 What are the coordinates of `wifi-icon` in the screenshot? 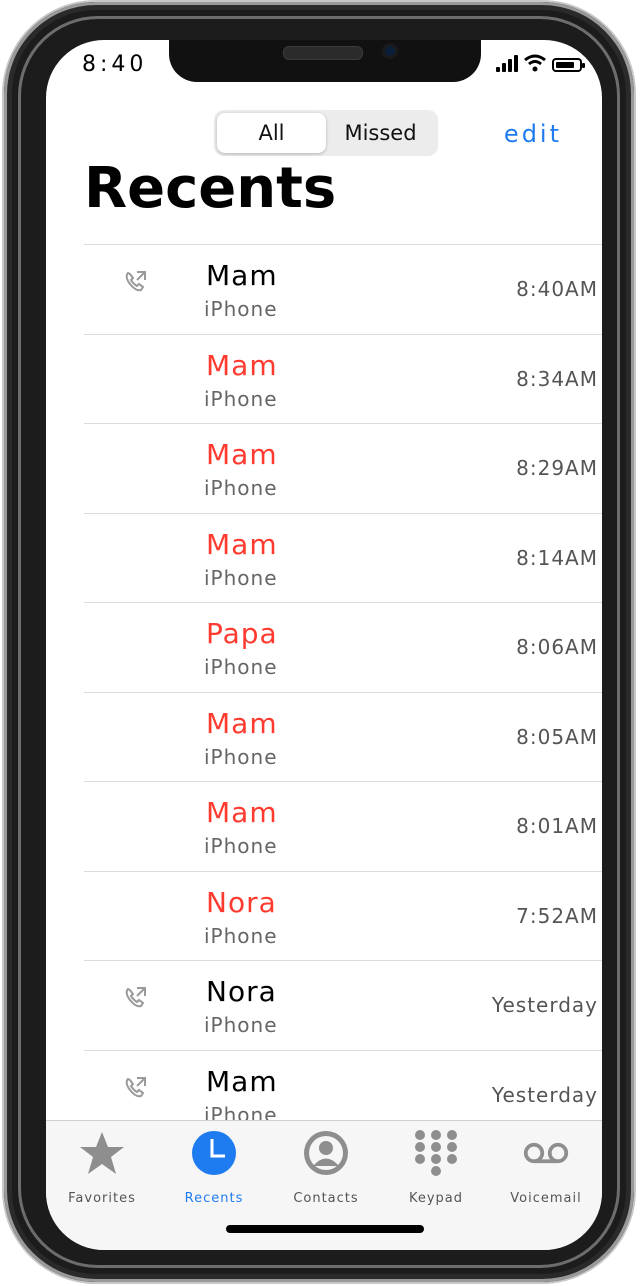 It's located at (535, 63).